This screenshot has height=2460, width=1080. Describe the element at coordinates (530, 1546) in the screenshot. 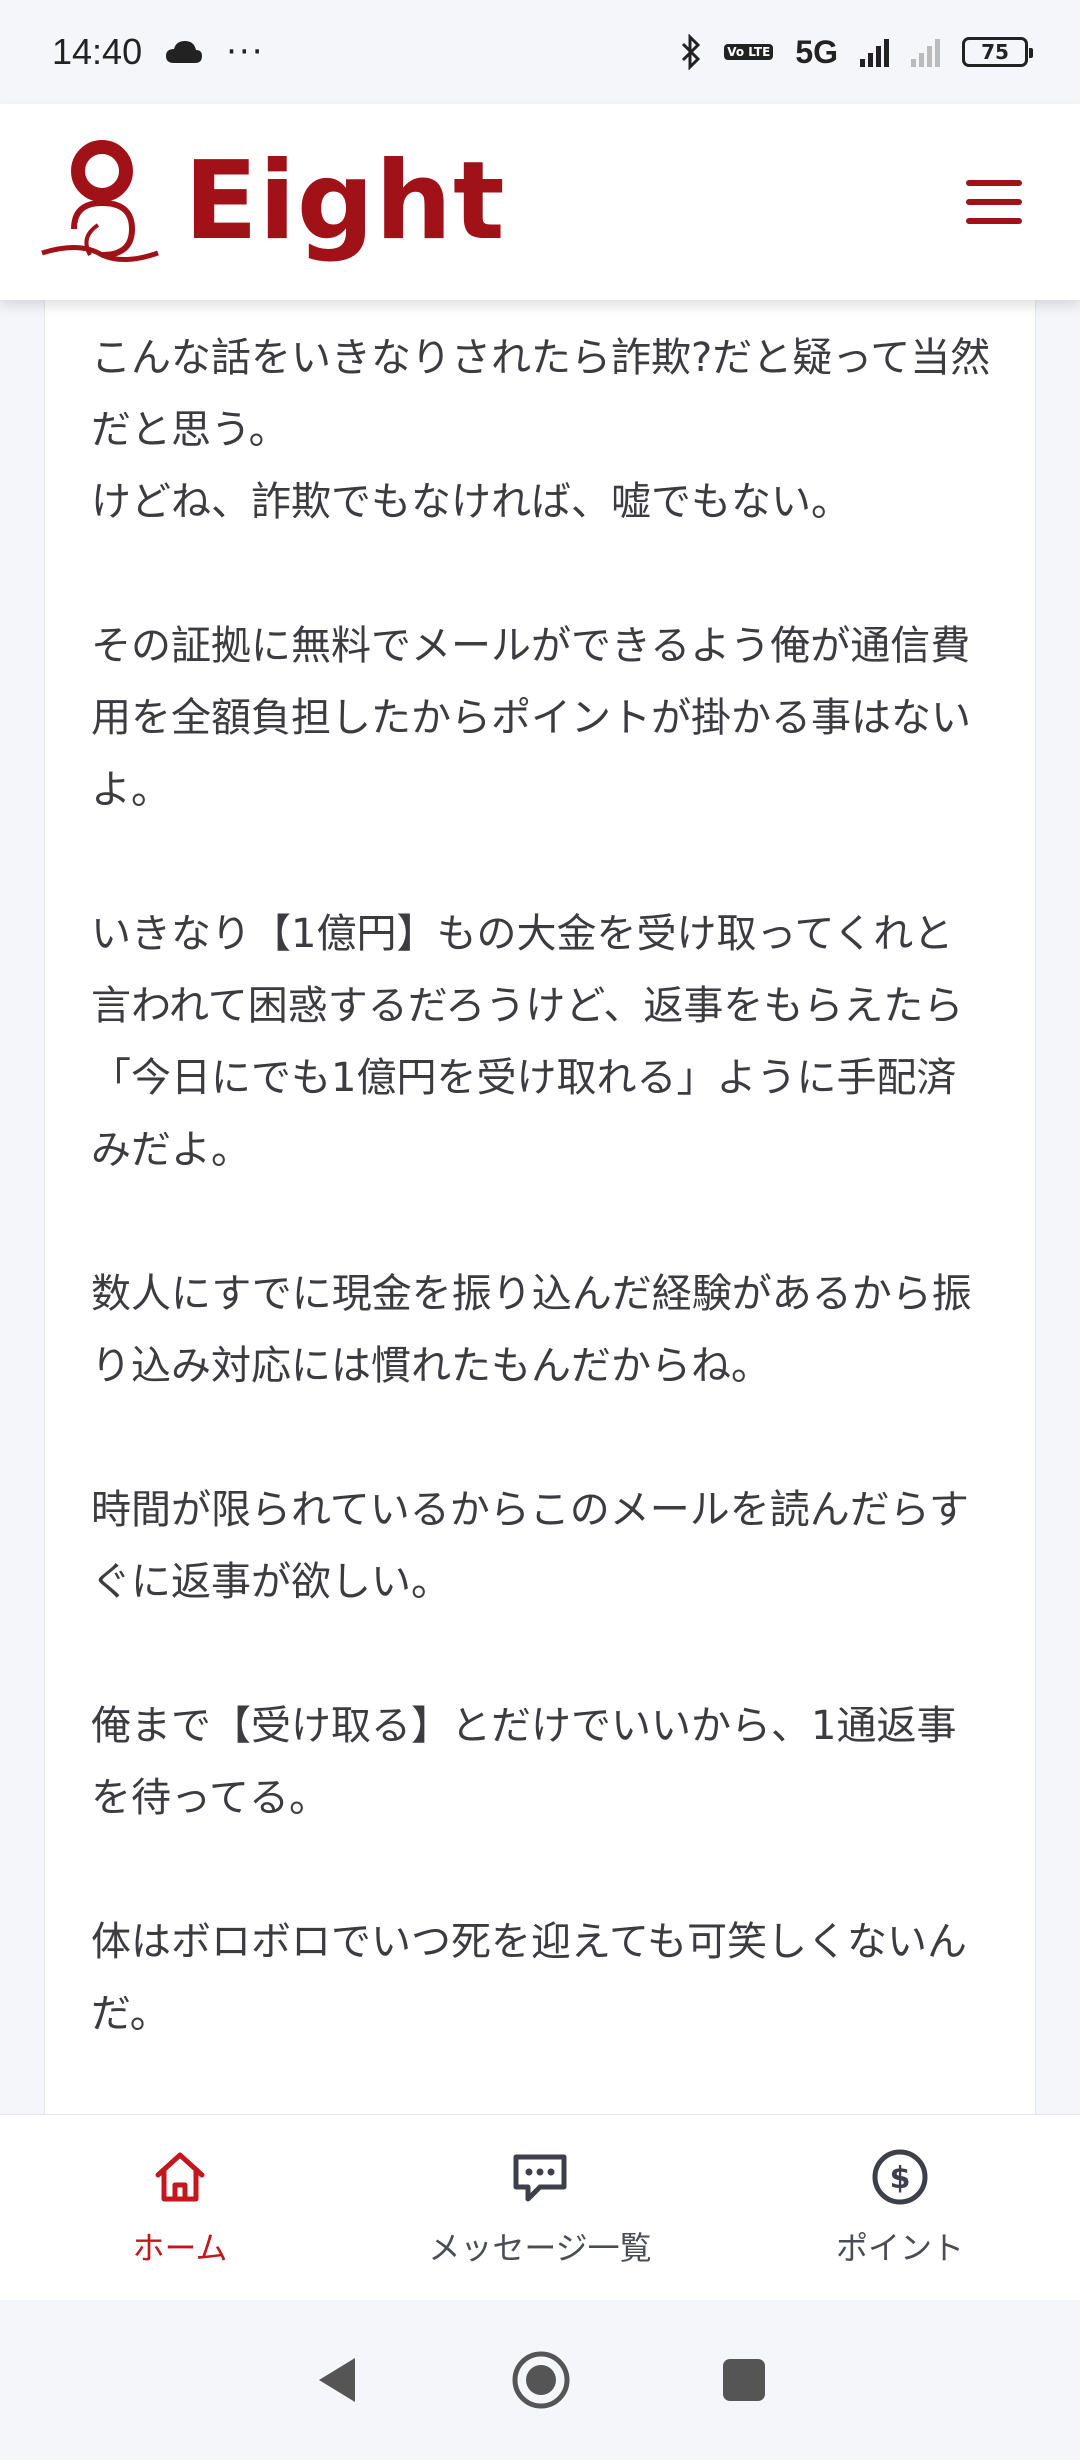

I see `message-paragraph: 時間が限られているからこのメールを読んだらすぐに返事が欲しい。` at that location.